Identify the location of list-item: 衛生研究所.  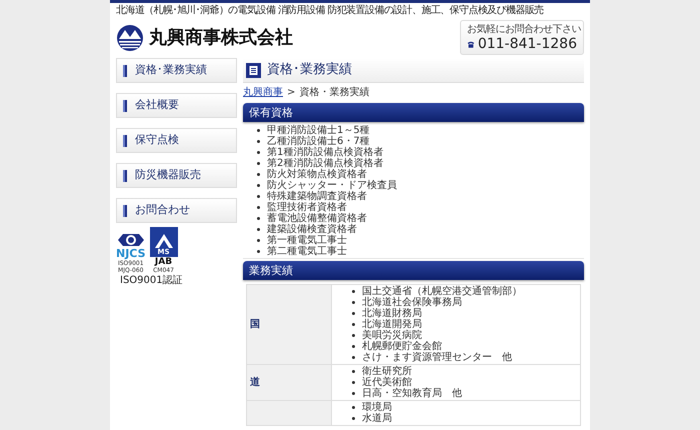
(387, 371).